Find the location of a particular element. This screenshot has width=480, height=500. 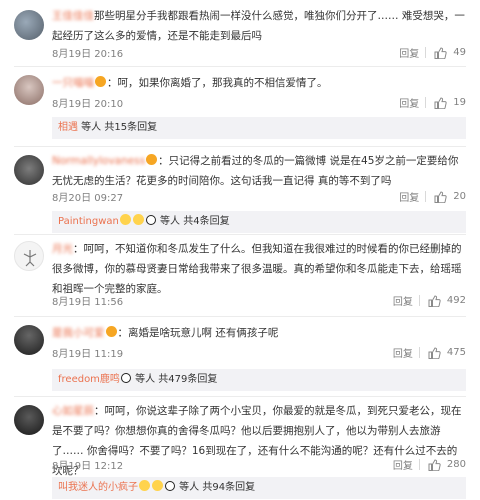

comment-actions: 回复 280 is located at coordinates (429, 464).